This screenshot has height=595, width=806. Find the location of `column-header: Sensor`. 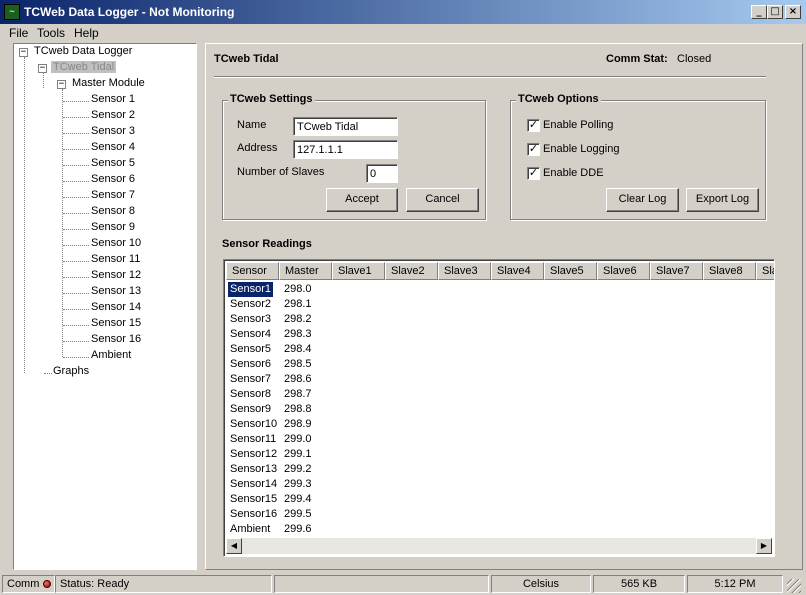

column-header: Sensor is located at coordinates (252, 271).